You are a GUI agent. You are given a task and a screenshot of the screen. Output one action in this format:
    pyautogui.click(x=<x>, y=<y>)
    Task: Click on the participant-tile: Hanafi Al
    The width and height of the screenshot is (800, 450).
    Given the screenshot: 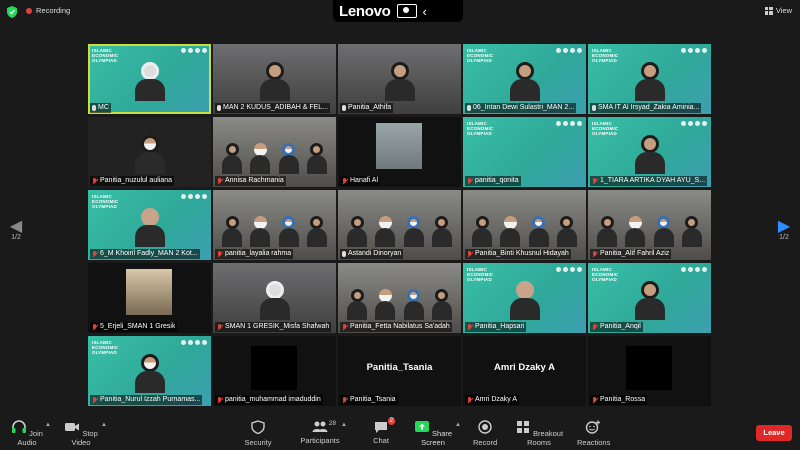 What is the action you would take?
    pyautogui.click(x=399, y=152)
    